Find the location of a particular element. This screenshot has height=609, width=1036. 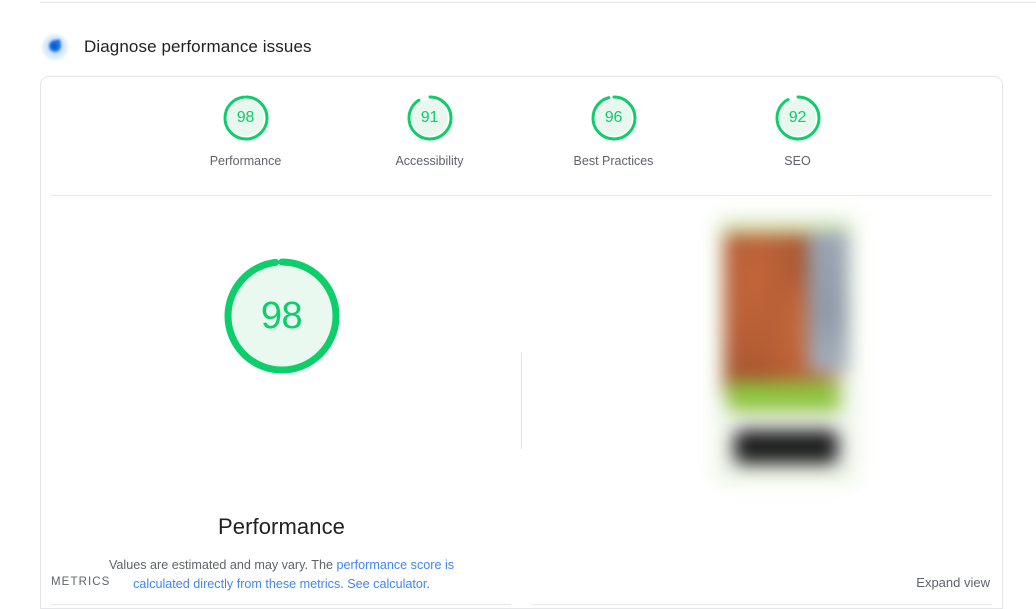

gauge-ring-icon: 98 is located at coordinates (246, 118).